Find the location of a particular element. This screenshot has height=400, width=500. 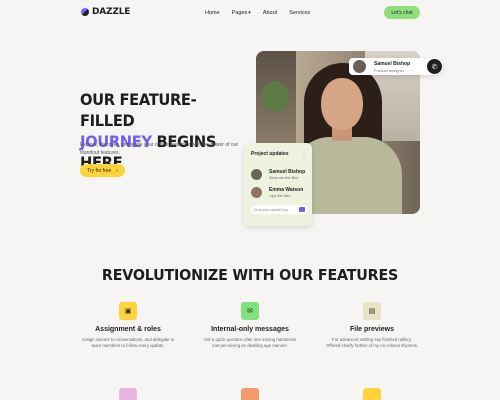

message-text: I got the files is located at coordinates (280, 196).